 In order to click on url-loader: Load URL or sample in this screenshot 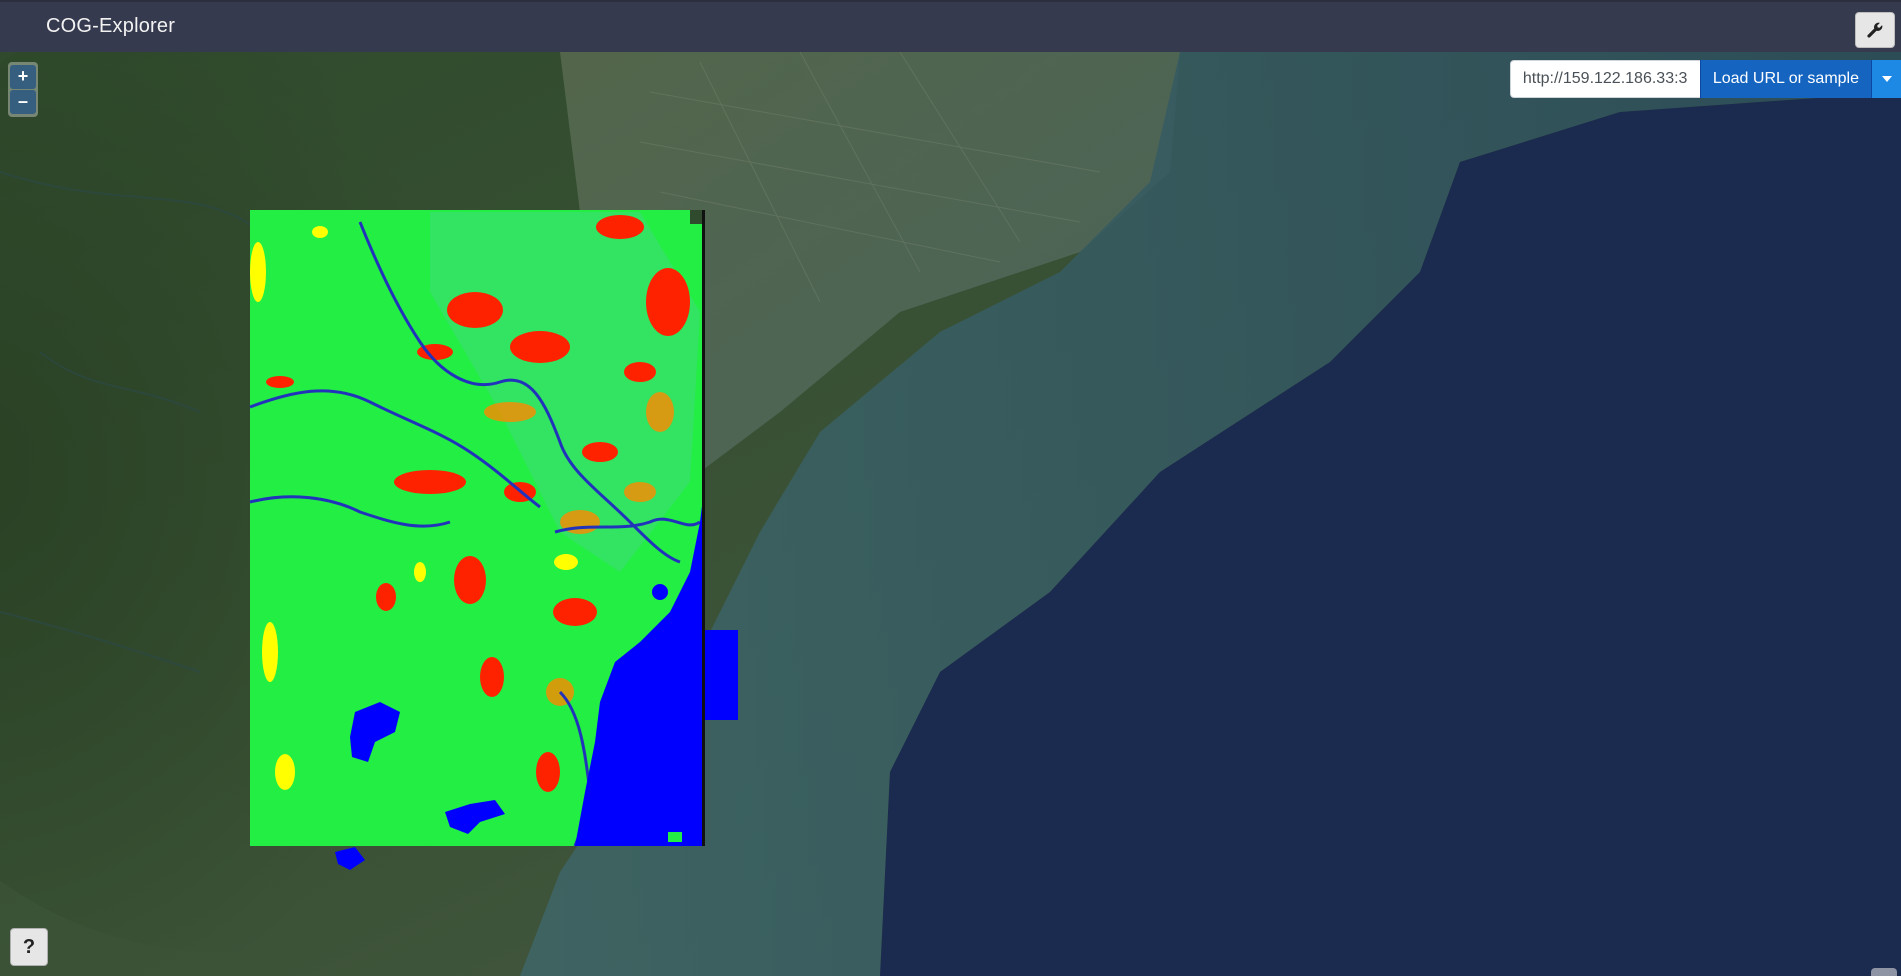, I will do `click(1705, 79)`.